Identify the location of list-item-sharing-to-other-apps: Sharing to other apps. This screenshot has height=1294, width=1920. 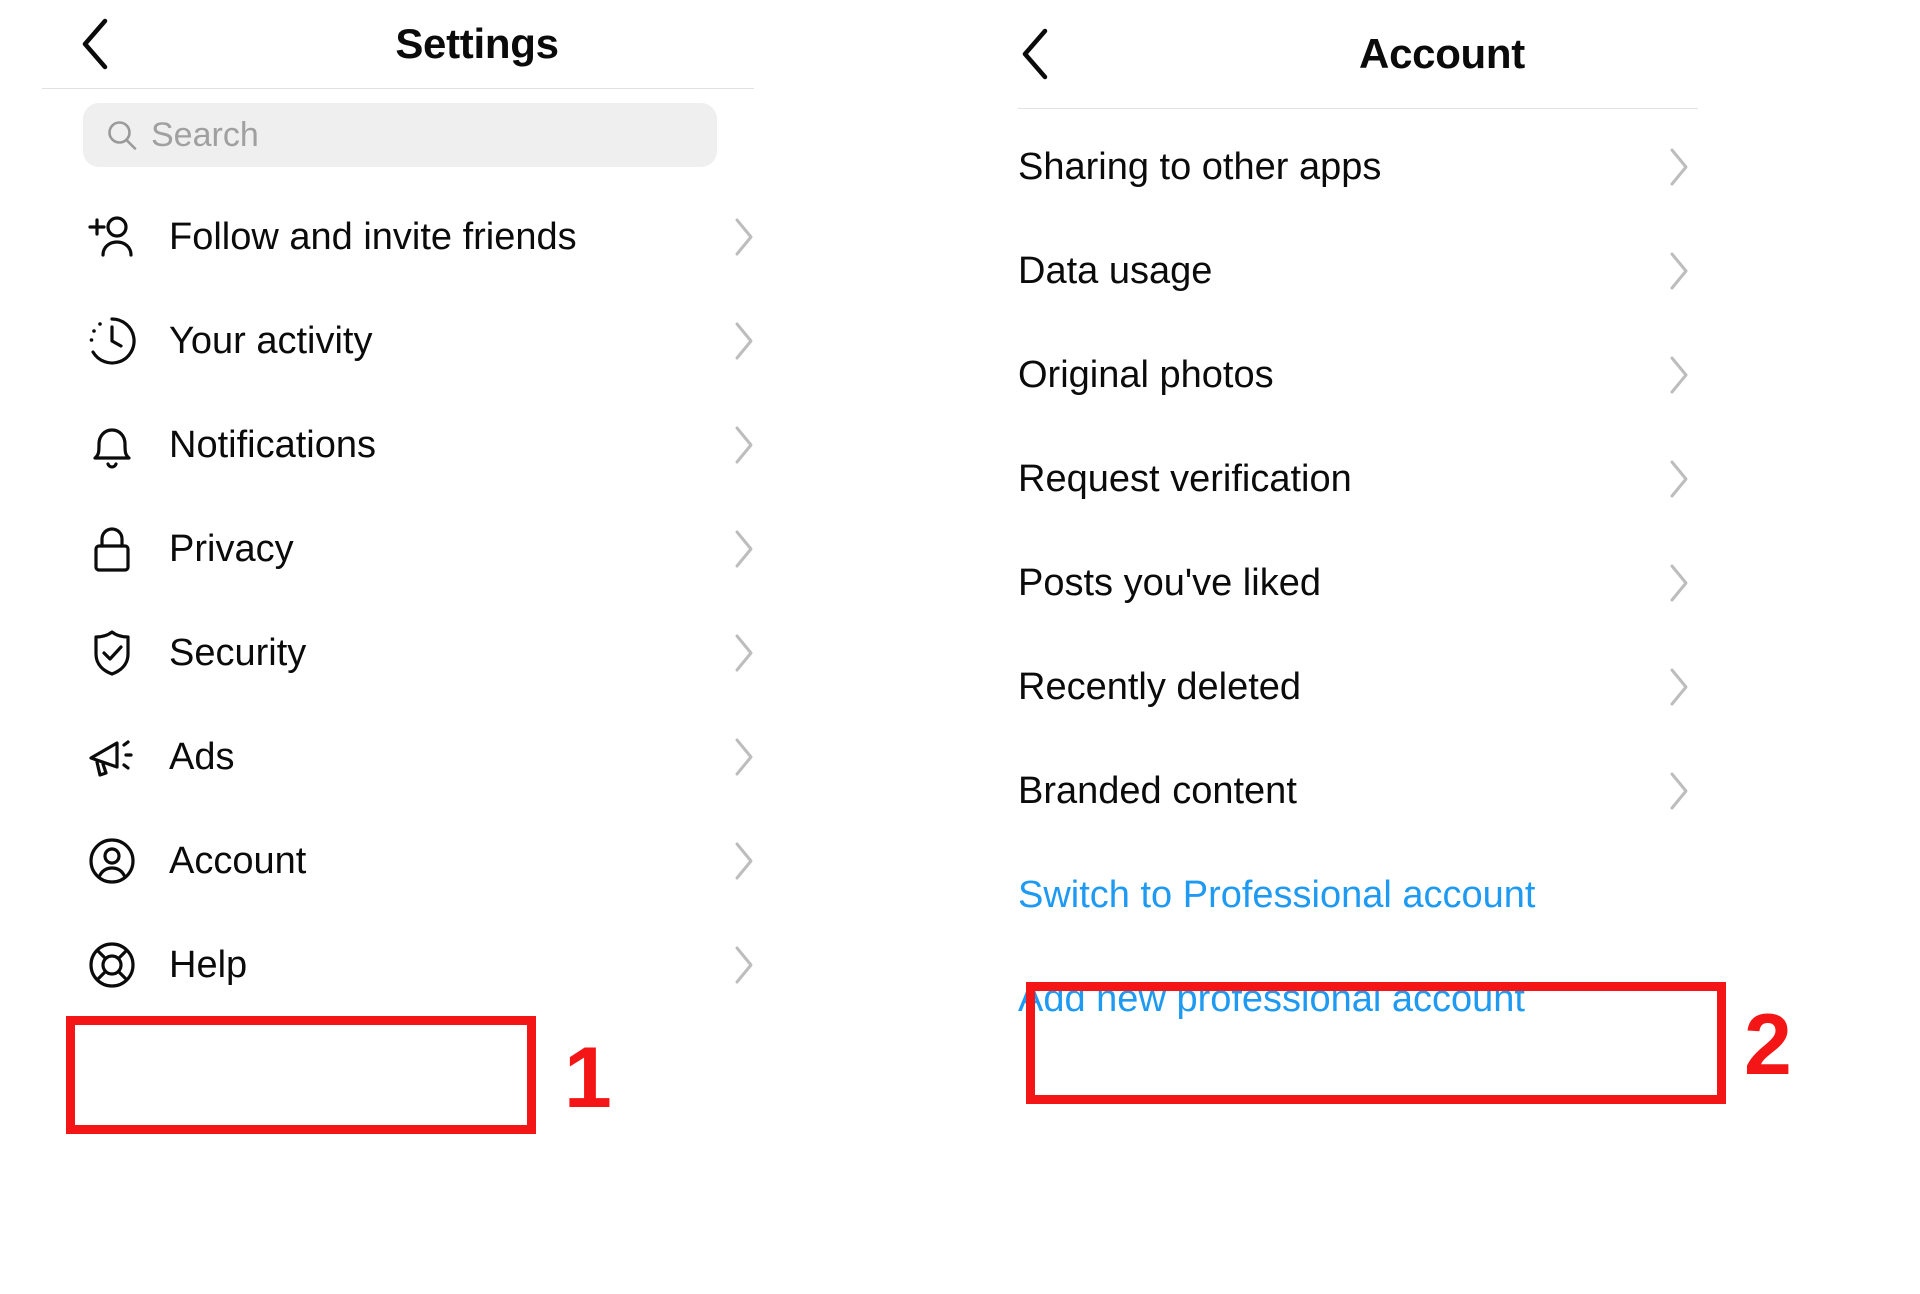
(1358, 167).